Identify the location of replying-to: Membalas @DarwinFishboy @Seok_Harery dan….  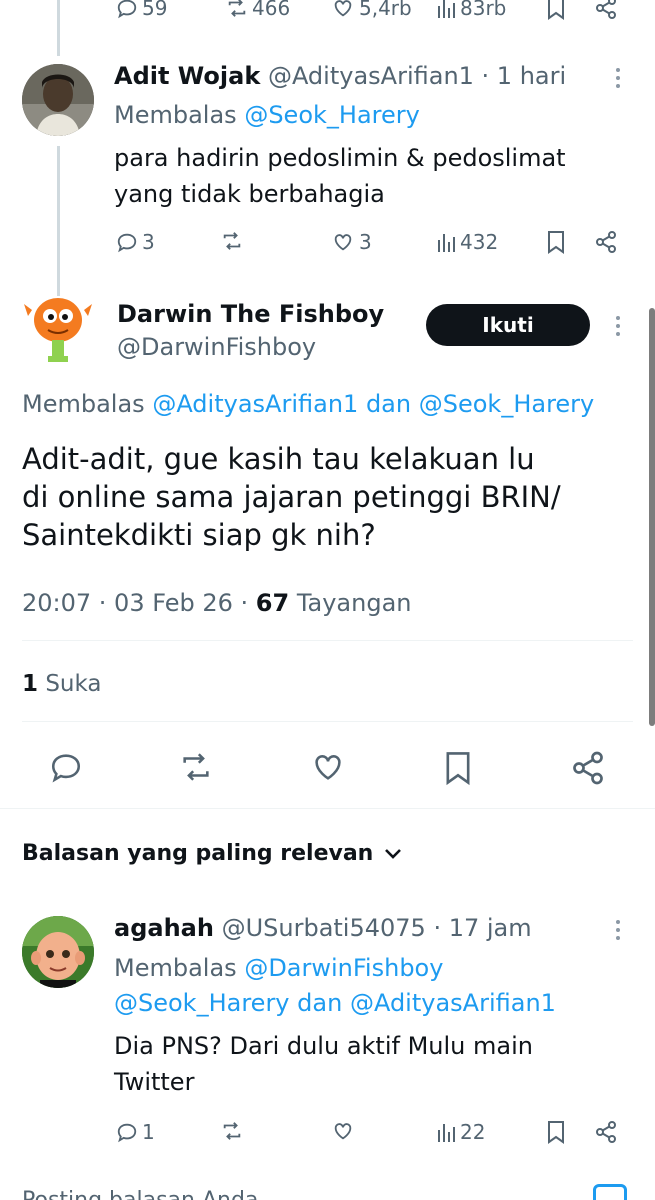
(335, 985).